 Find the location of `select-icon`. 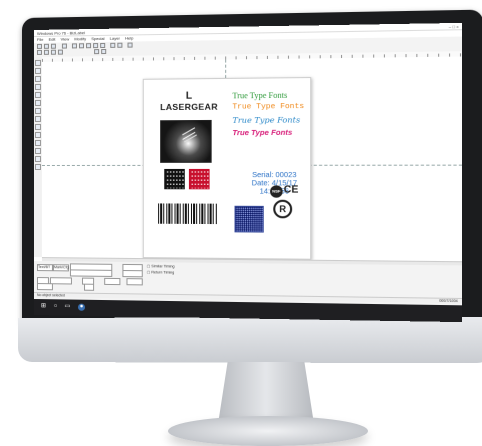

select-icon is located at coordinates (39, 52).